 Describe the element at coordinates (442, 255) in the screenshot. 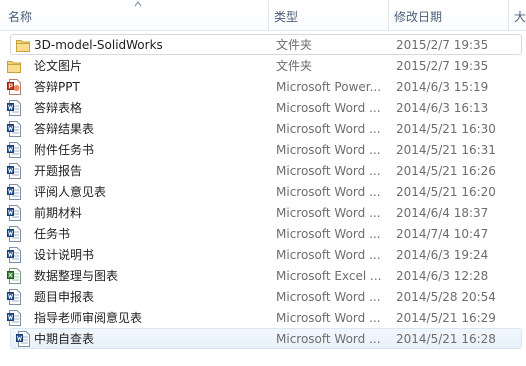

I see `file-date-modified: 2014/6/3 19:24` at that location.